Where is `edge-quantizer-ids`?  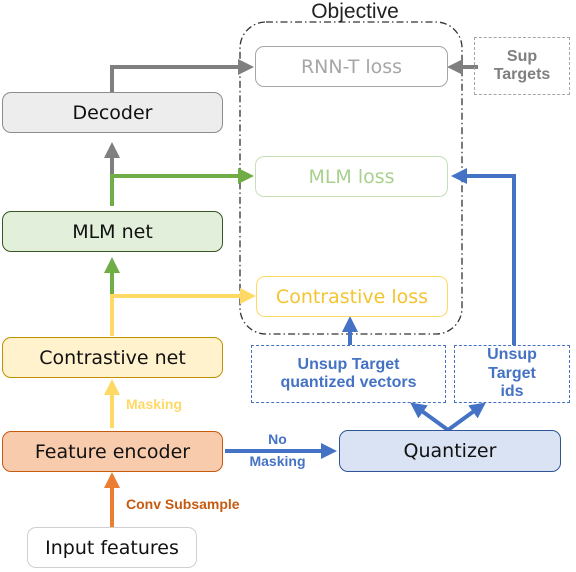
edge-quantizer-ids is located at coordinates (466, 417).